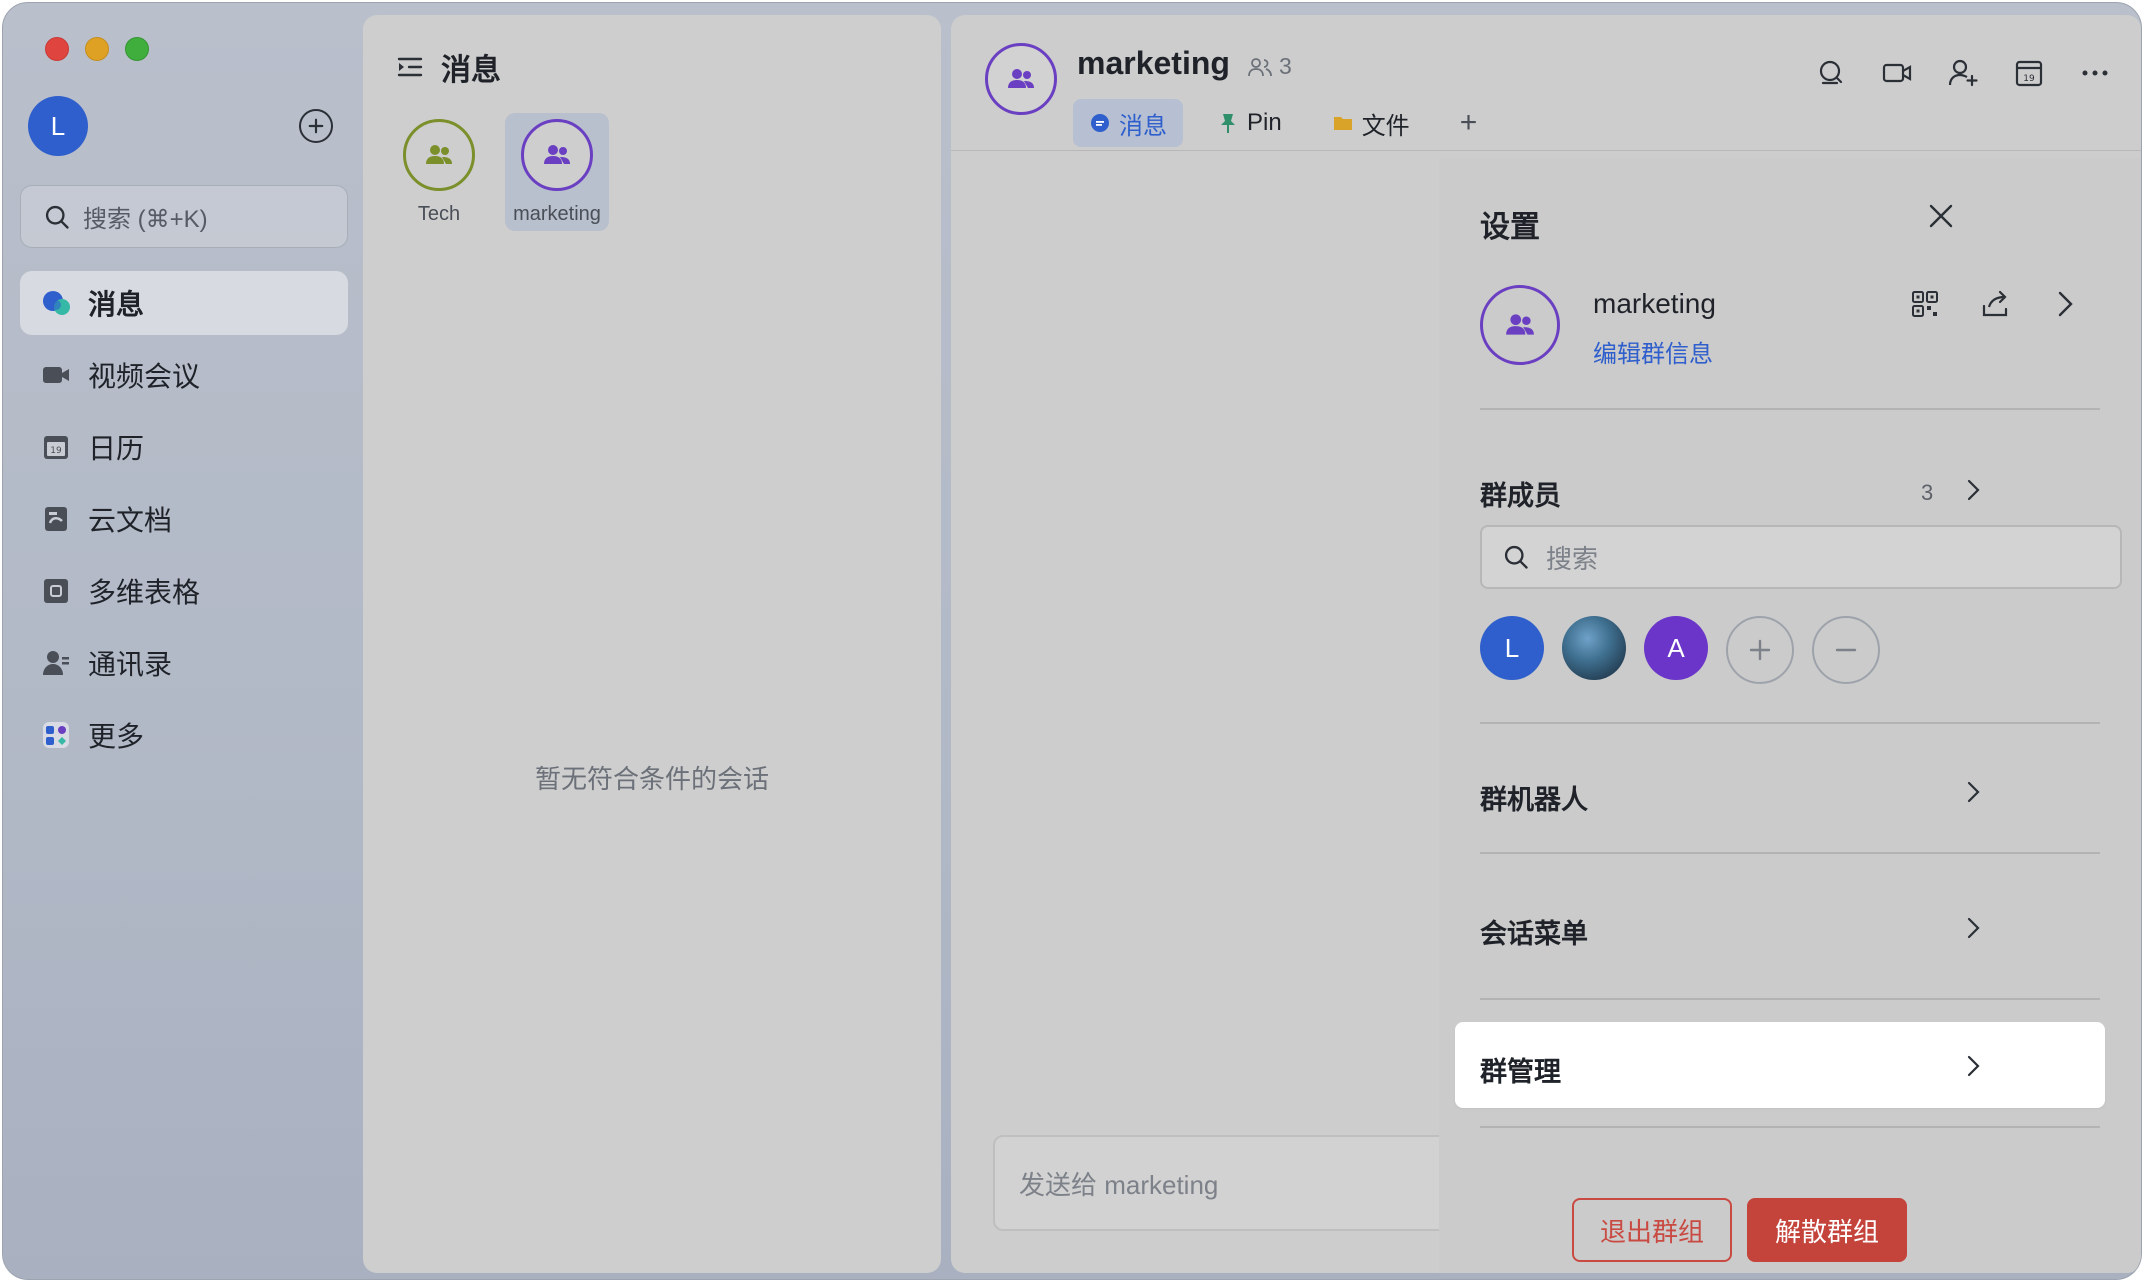  I want to click on edit-group-info-link: 编辑群信息, so click(1653, 351).